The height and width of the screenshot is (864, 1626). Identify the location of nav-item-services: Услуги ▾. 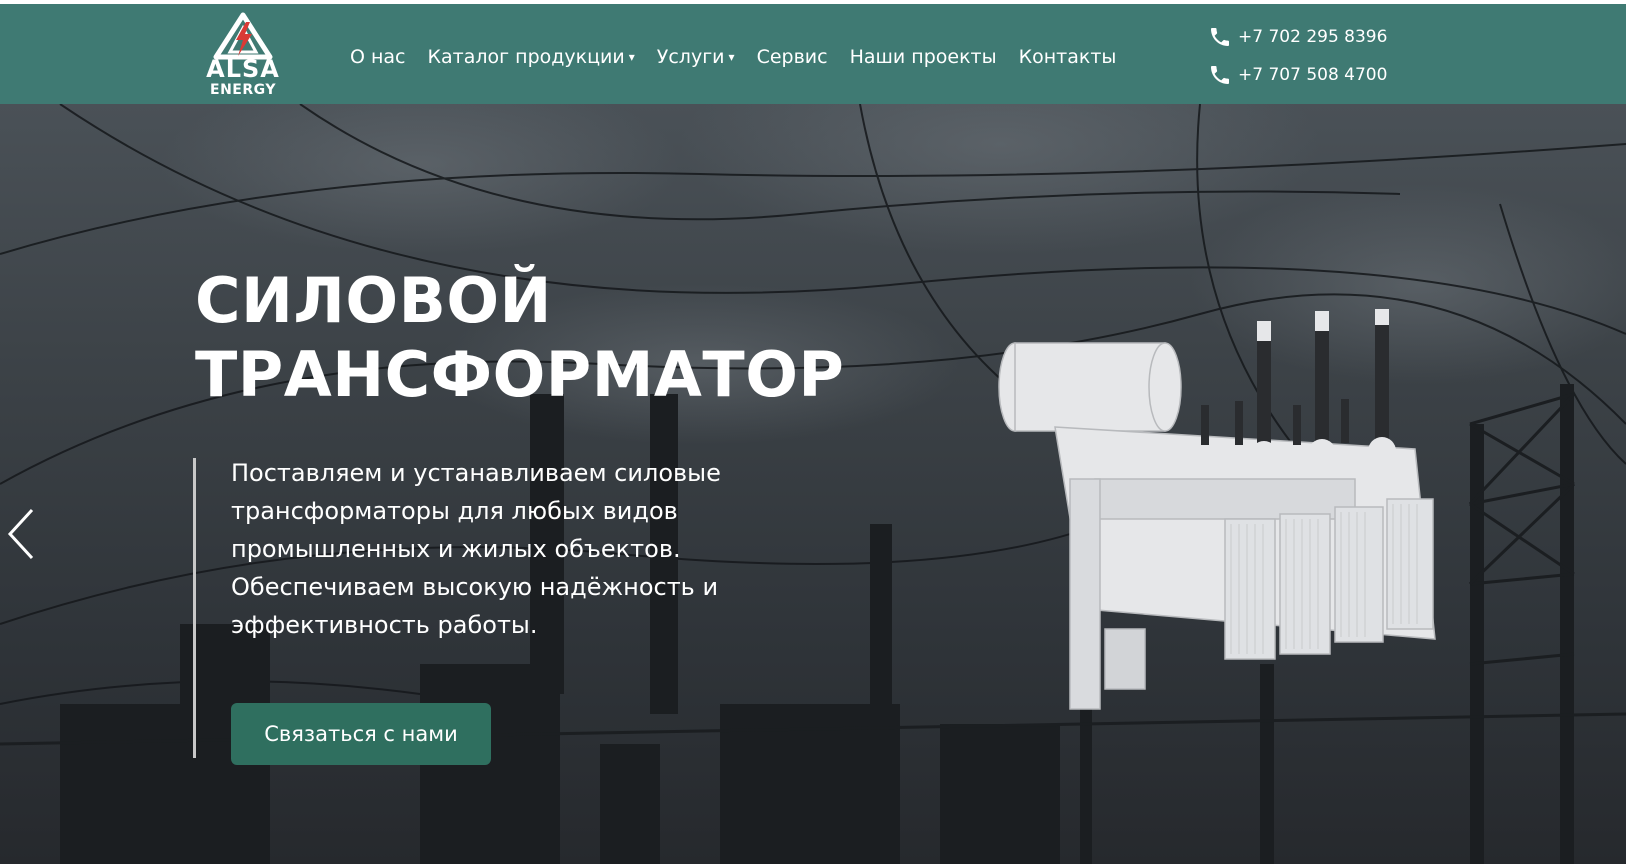
(696, 57).